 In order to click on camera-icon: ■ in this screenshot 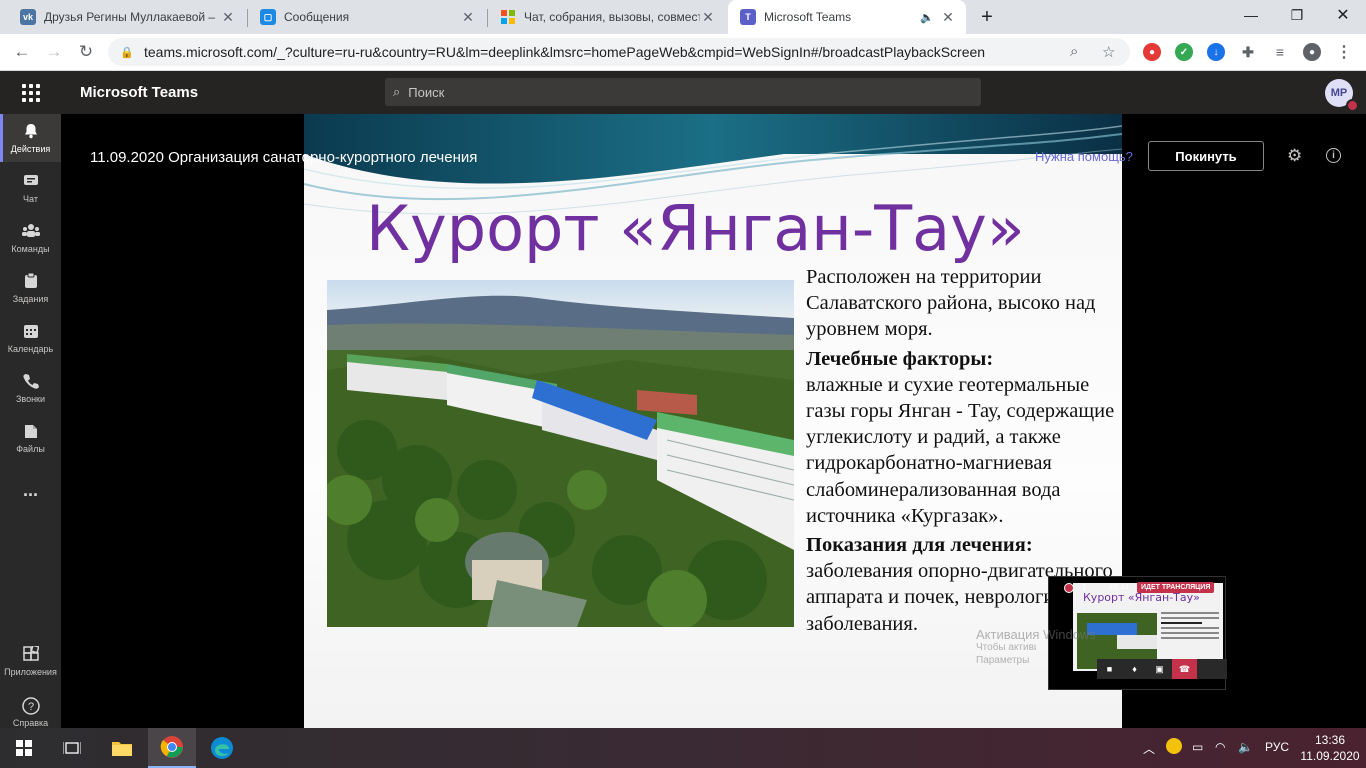, I will do `click(1109, 669)`.